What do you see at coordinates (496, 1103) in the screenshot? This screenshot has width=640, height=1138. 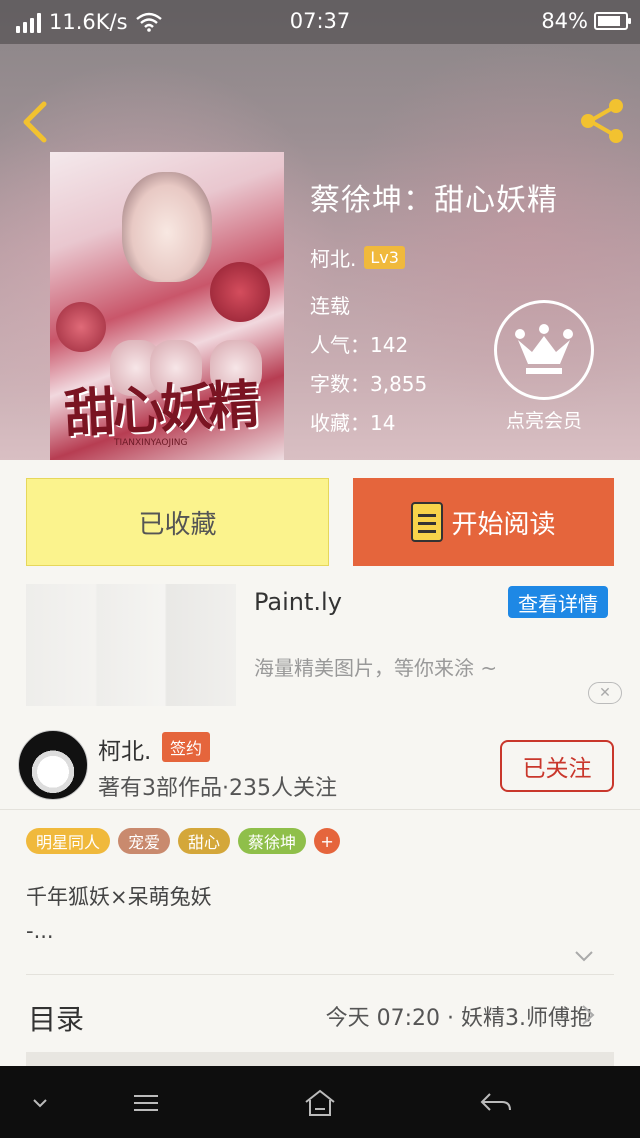 I see `back-icon` at bounding box center [496, 1103].